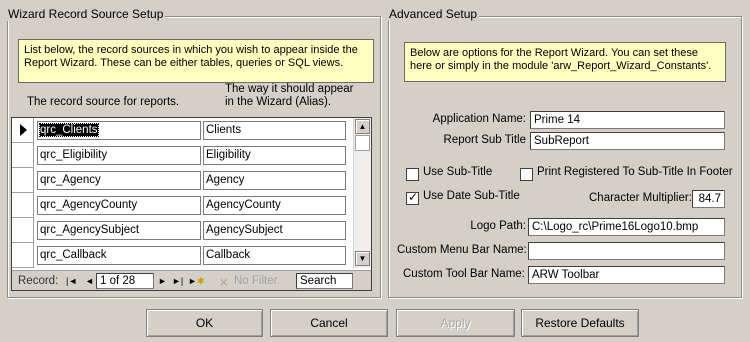 This screenshot has height=342, width=750. I want to click on table-row: qrc_AgencySubject AgencySubject, so click(191, 230).